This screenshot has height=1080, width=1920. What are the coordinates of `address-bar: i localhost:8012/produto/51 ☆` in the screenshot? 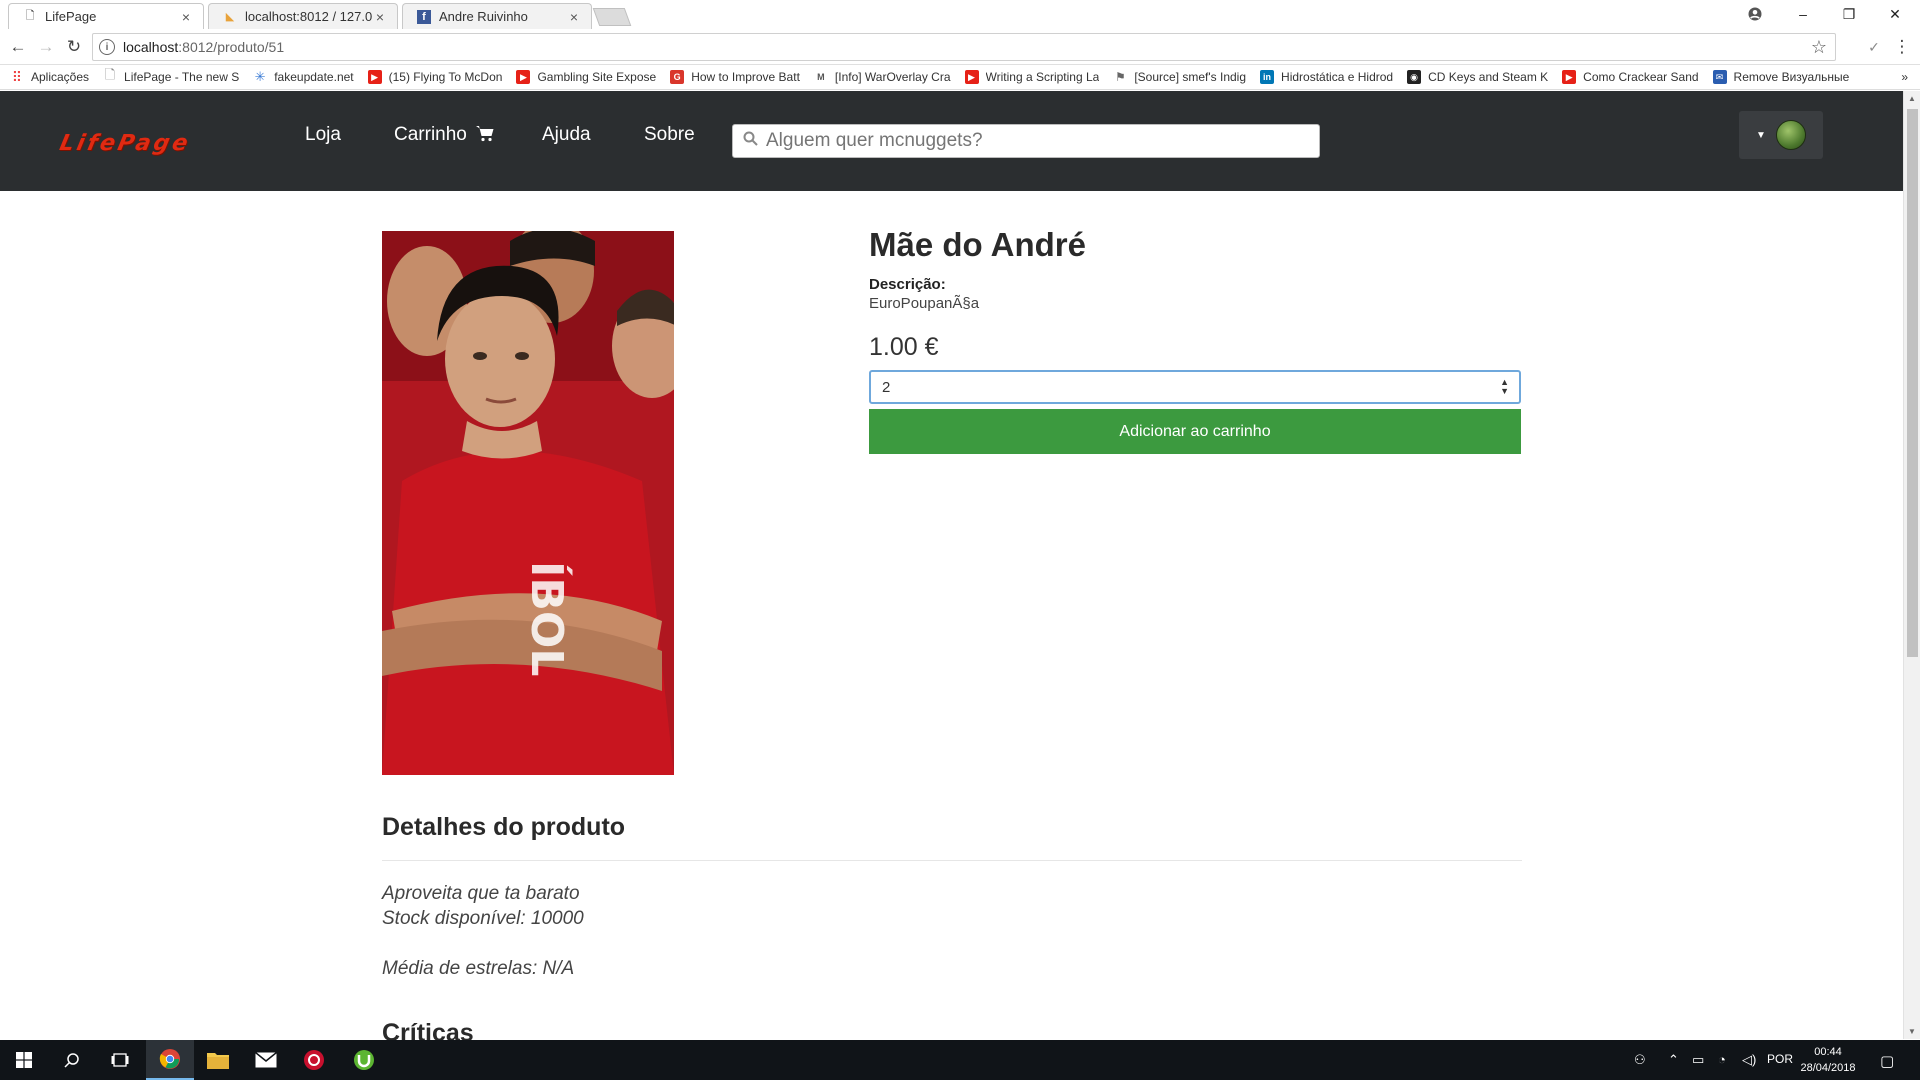 It's located at (964, 47).